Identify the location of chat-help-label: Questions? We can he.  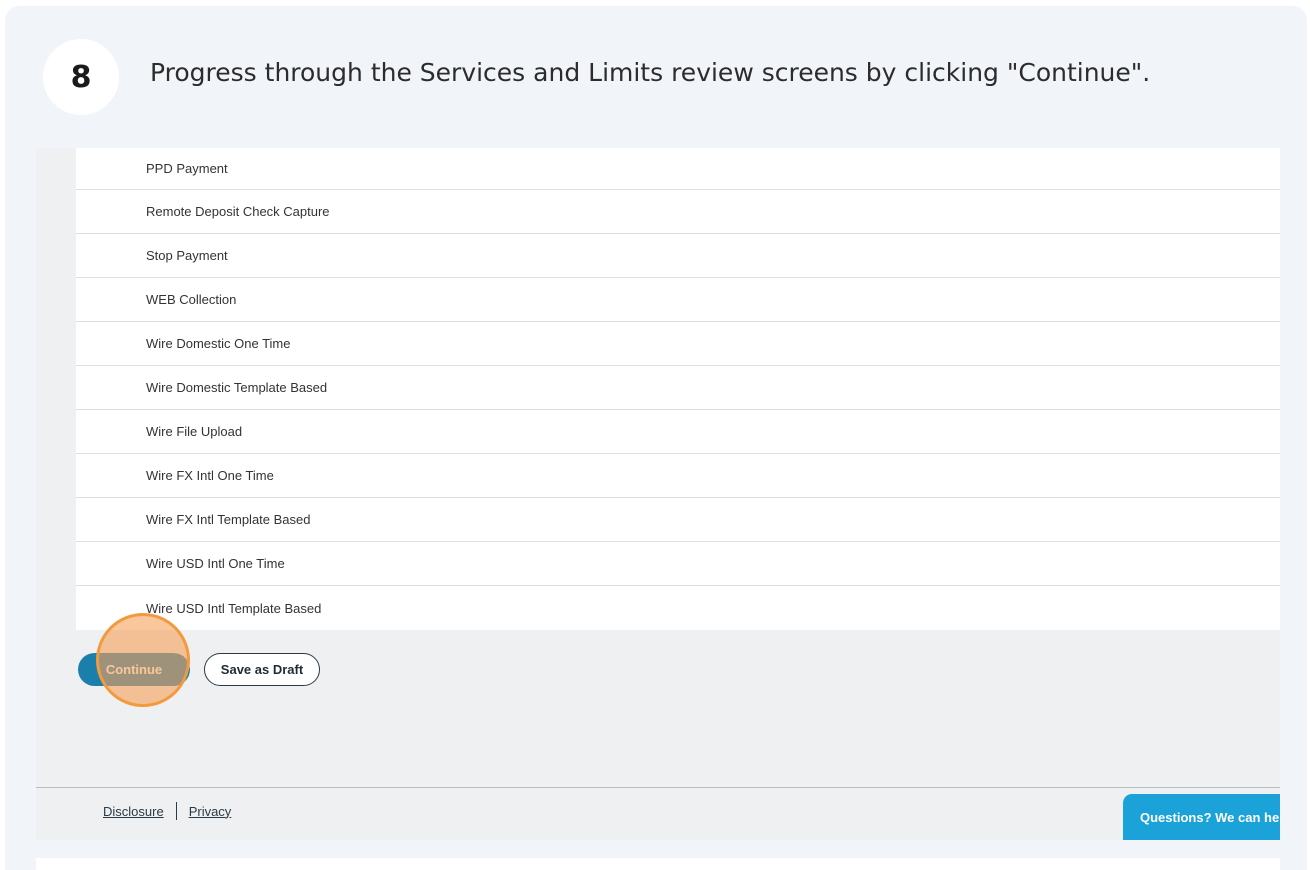
(1210, 817).